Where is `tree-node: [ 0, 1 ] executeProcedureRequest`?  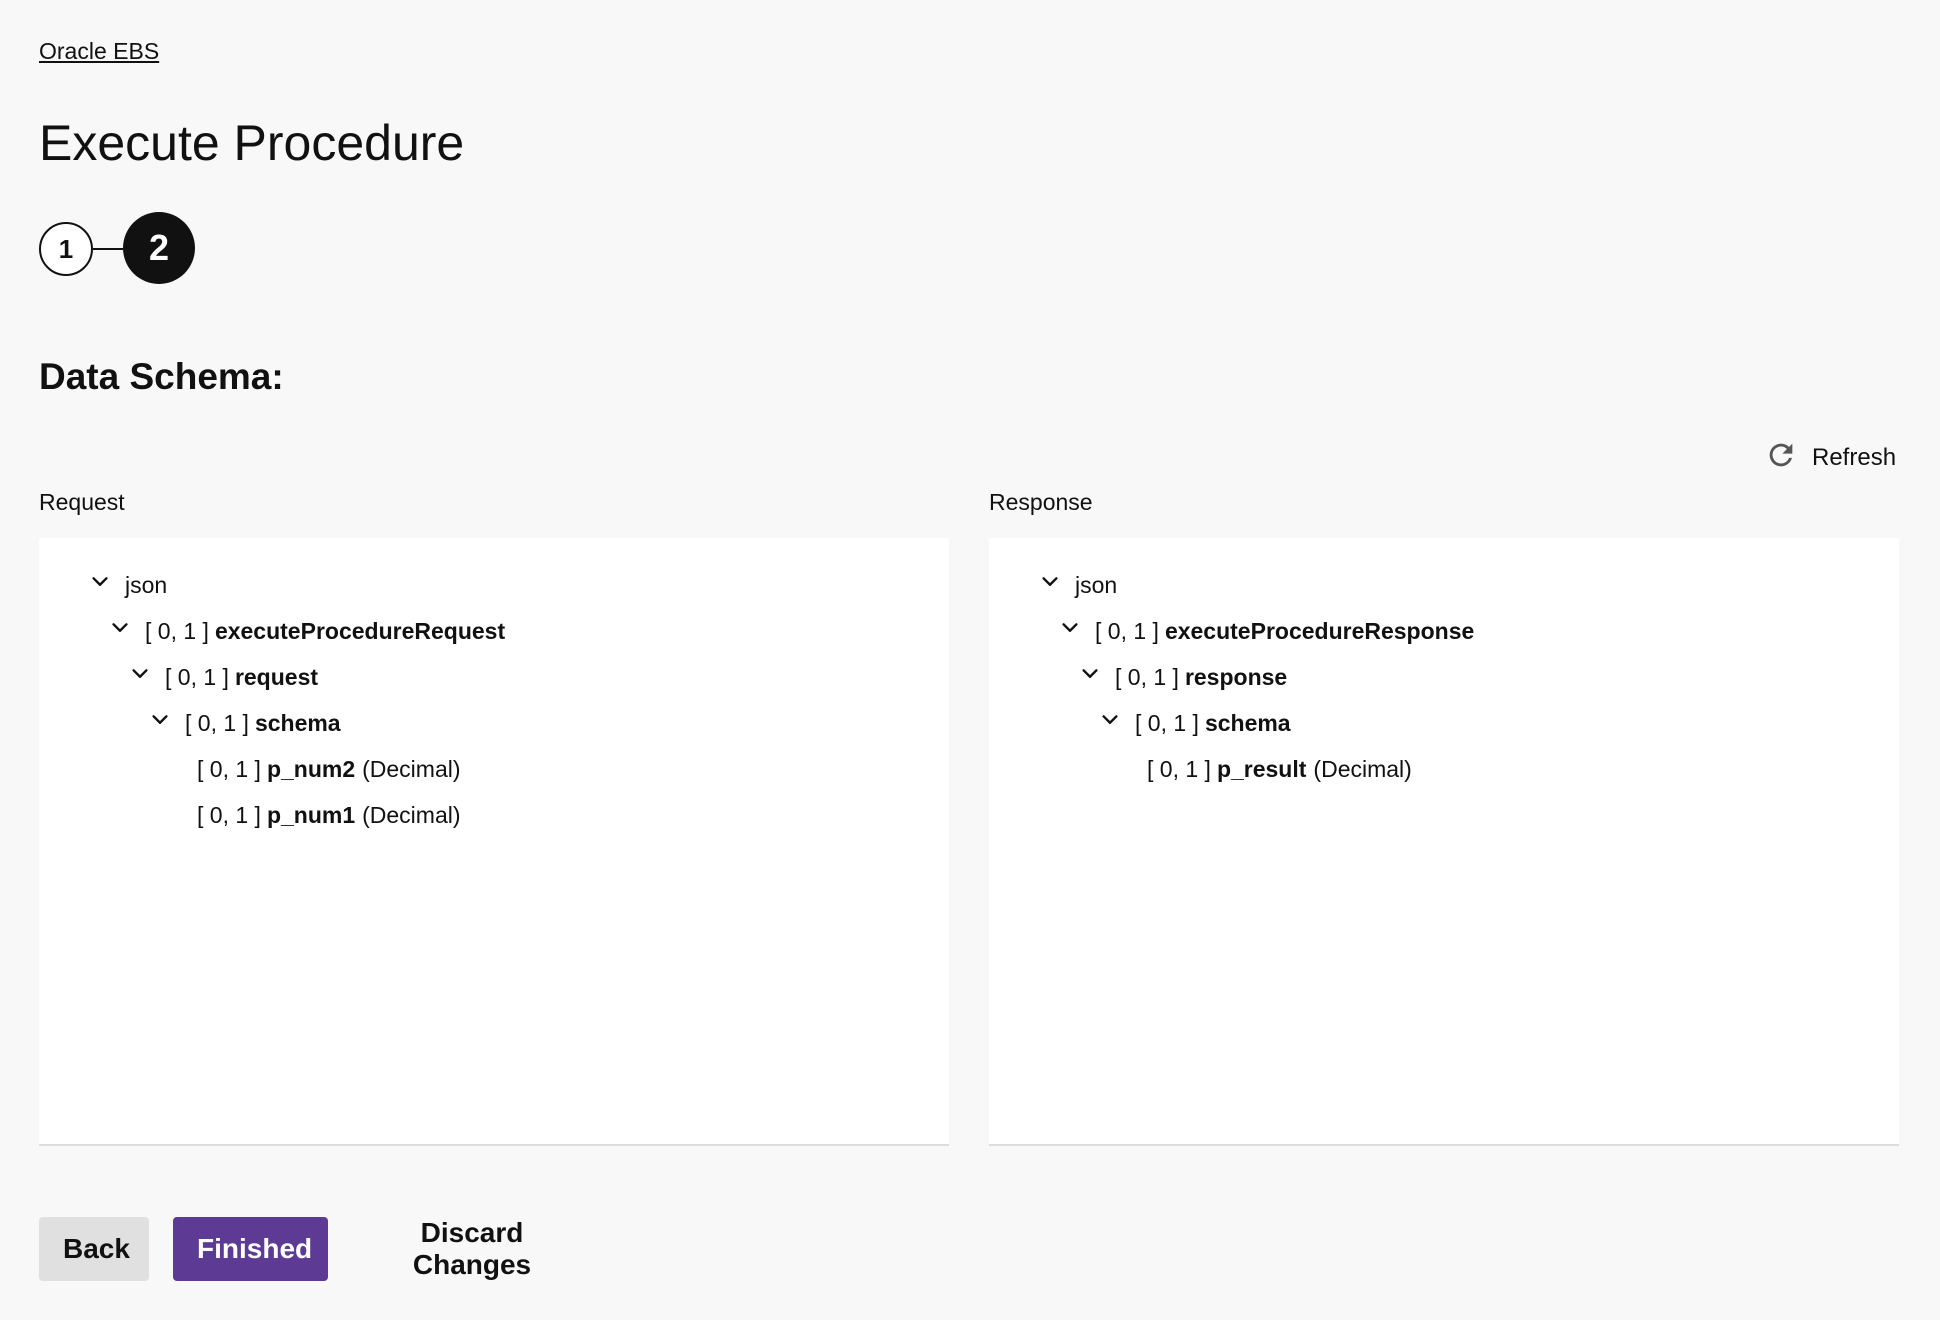
tree-node: [ 0, 1 ] executeProcedureRequest is located at coordinates (310, 631).